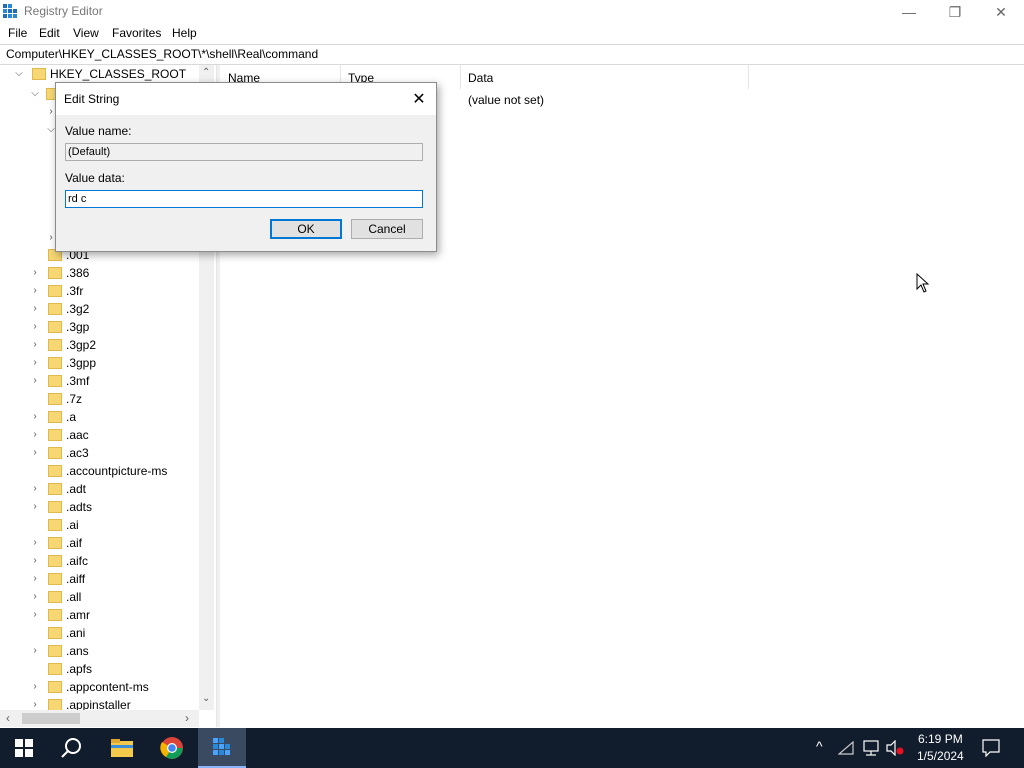 This screenshot has width=1024, height=768. I want to click on tree-item: › .aac, so click(59, 435).